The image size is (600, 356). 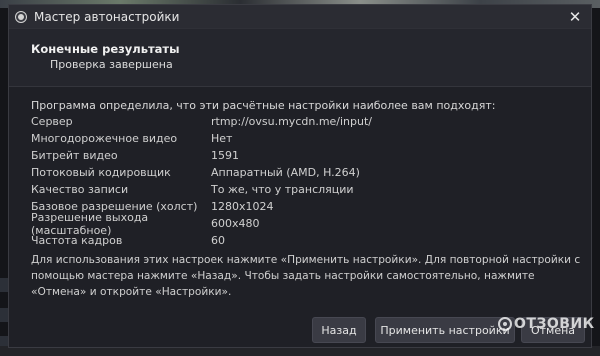 What do you see at coordinates (285, 172) in the screenshot?
I see `setting-value: Аппаратный (AMD, H.264)` at bounding box center [285, 172].